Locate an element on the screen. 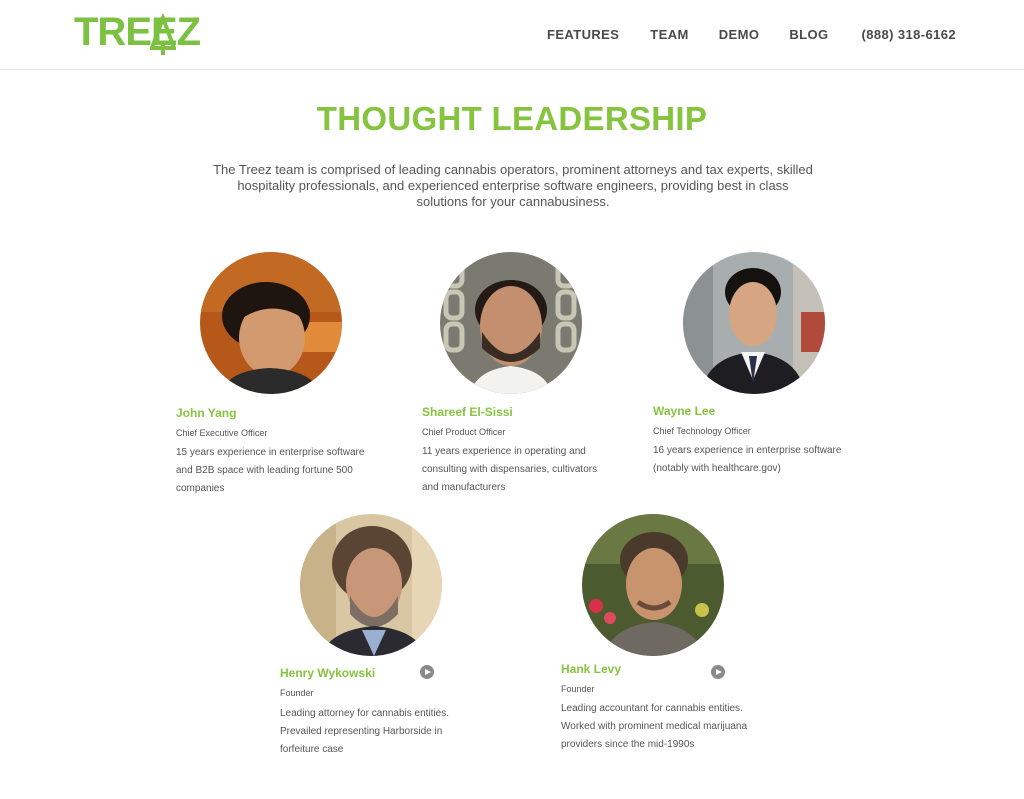 This screenshot has height=799, width=1024. member-role: Chief Technology Officer is located at coordinates (702, 431).